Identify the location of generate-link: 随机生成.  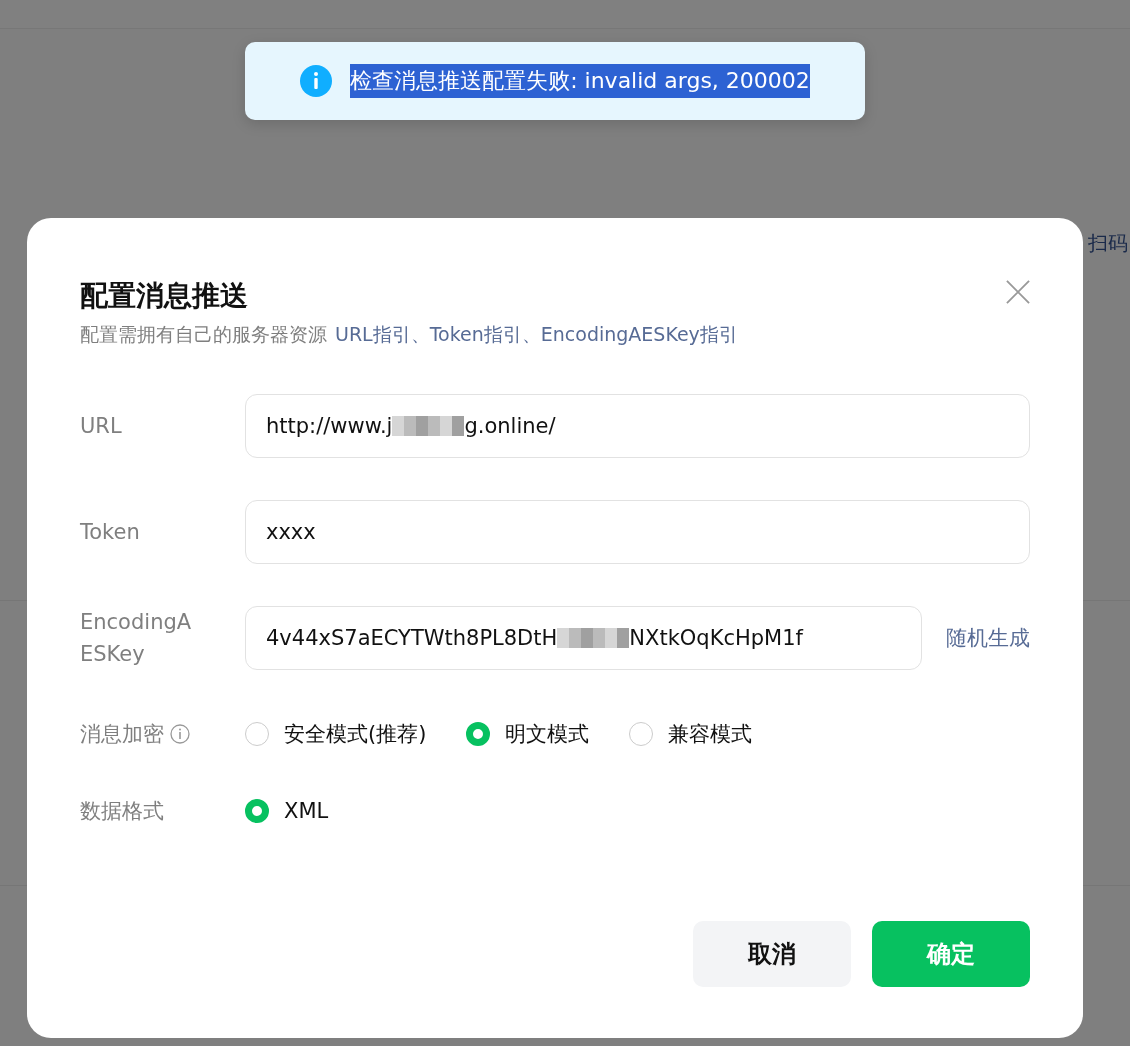
(988, 638).